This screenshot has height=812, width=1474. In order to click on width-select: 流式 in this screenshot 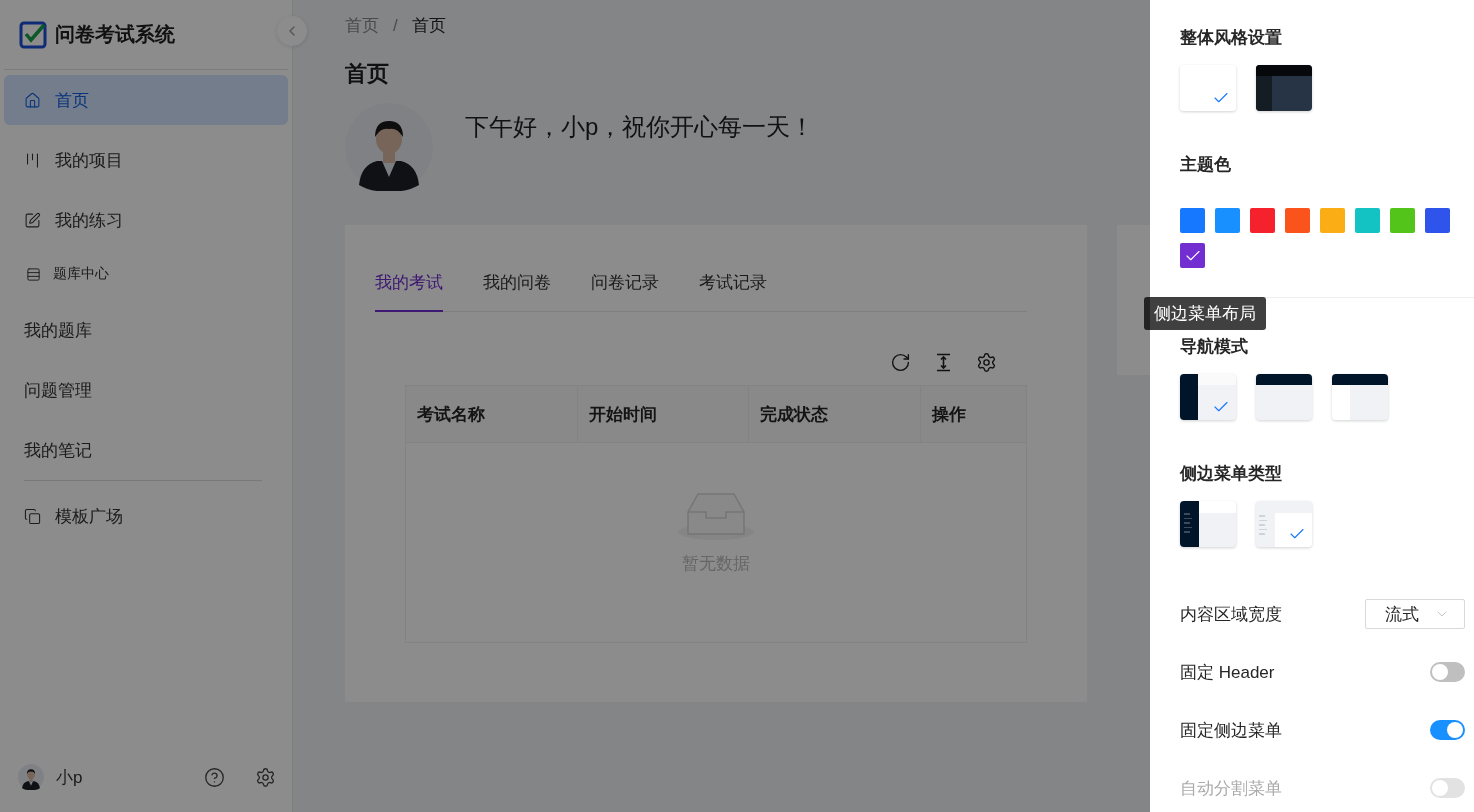, I will do `click(1415, 614)`.